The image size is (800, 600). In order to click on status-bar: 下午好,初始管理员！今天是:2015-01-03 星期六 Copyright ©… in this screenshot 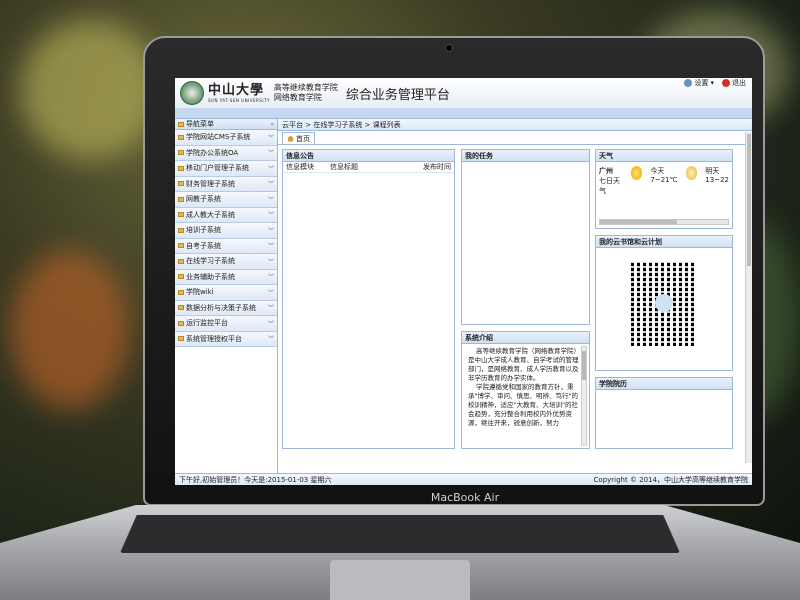, I will do `click(463, 479)`.